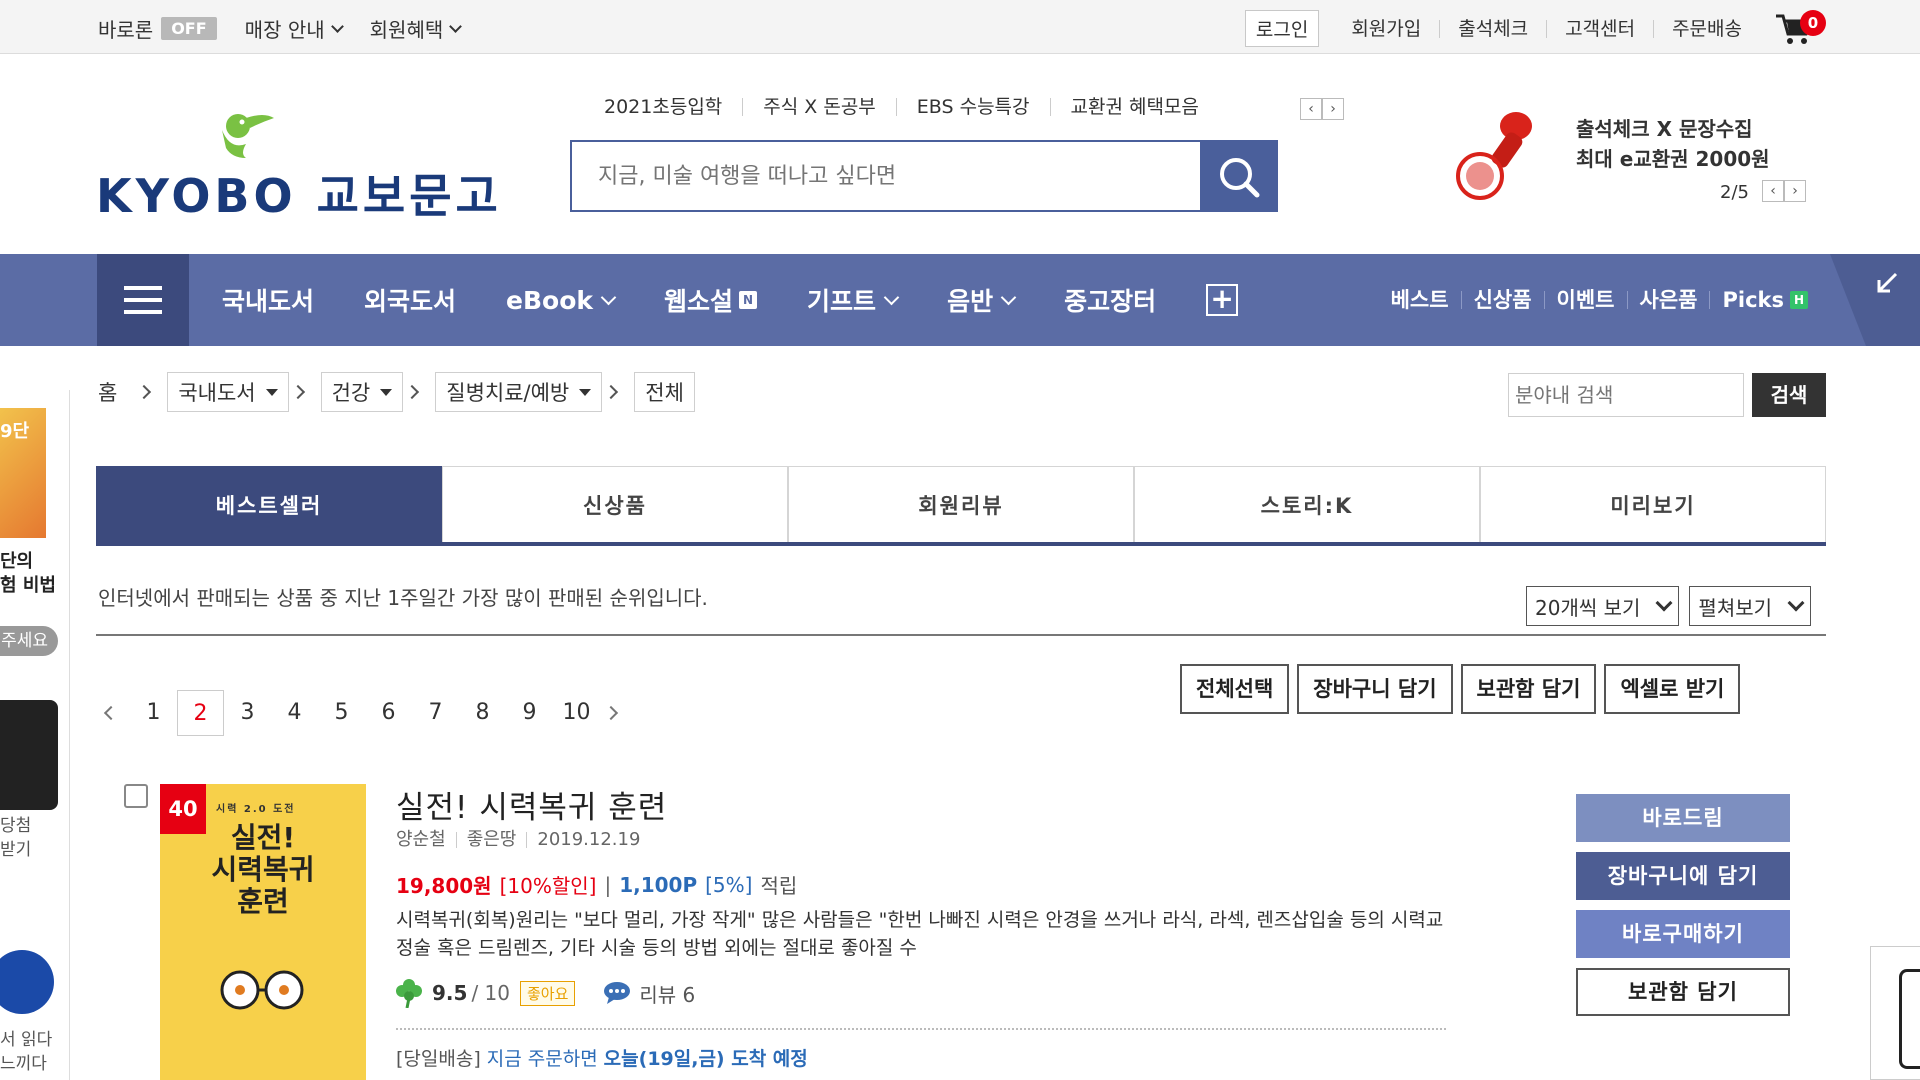 The height and width of the screenshot is (1080, 1920). Describe the element at coordinates (1813, 22) in the screenshot. I see `cart-count-badge: 0` at that location.